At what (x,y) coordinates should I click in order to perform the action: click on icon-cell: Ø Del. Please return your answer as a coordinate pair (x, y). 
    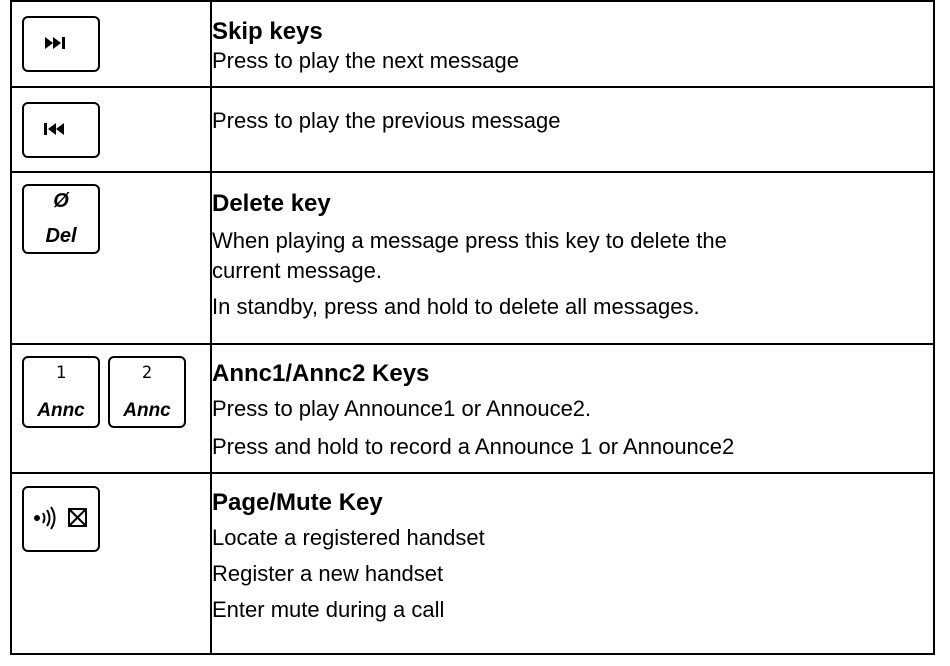
    Looking at the image, I should click on (111, 258).